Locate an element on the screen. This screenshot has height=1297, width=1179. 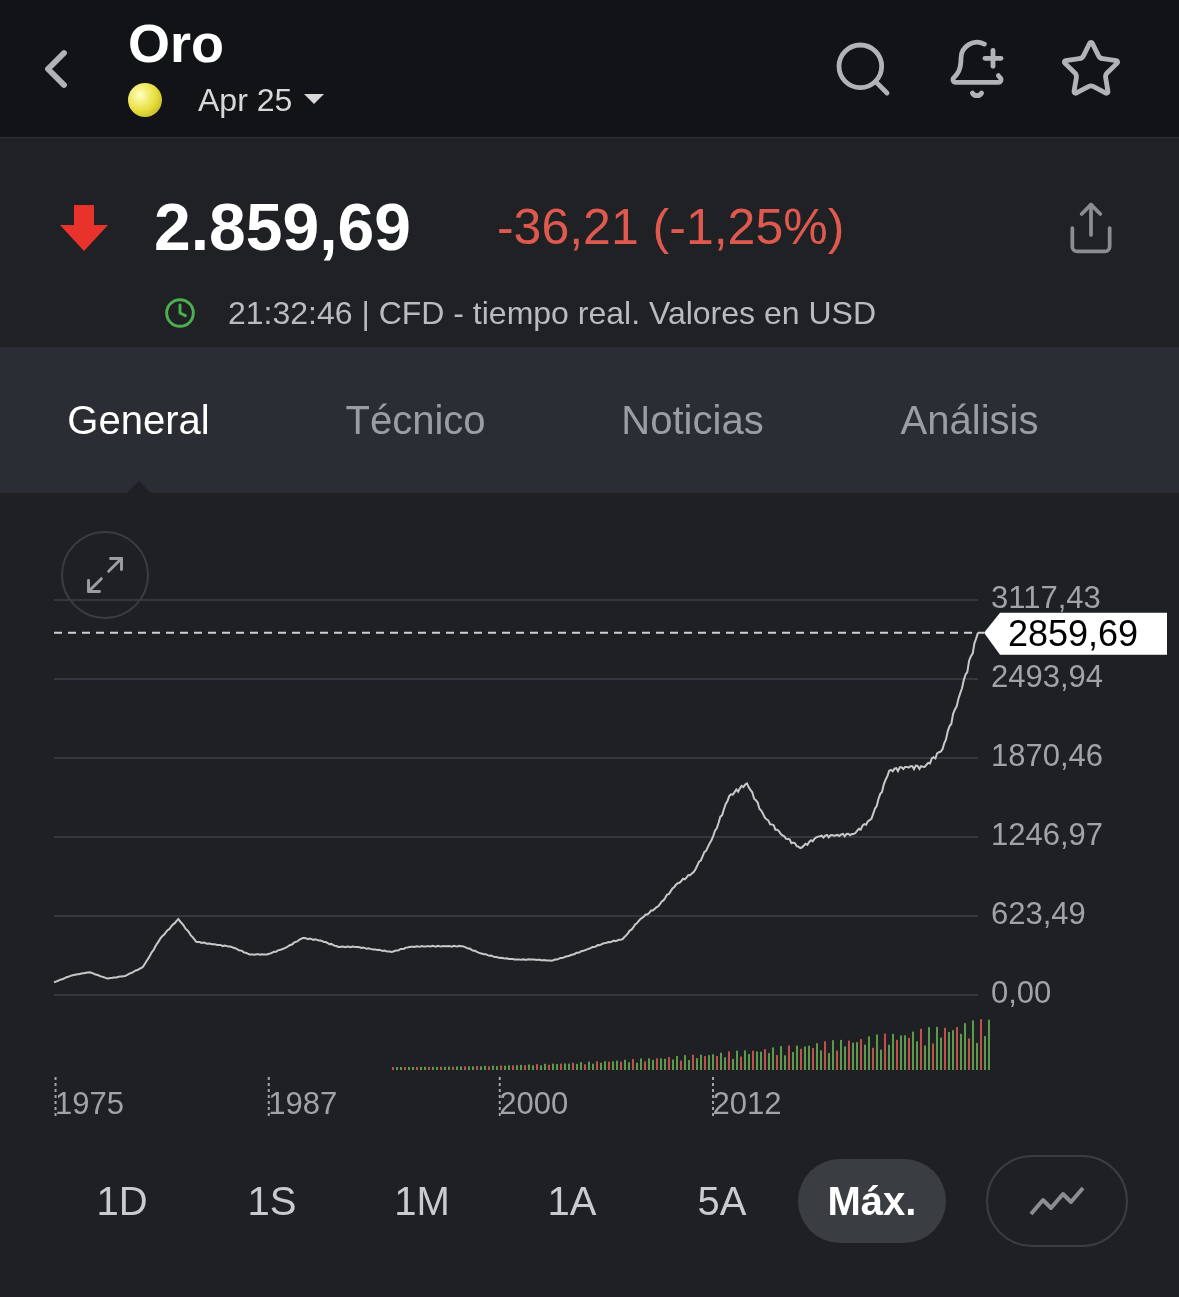
x-axis-label: 1987 is located at coordinates (303, 1103).